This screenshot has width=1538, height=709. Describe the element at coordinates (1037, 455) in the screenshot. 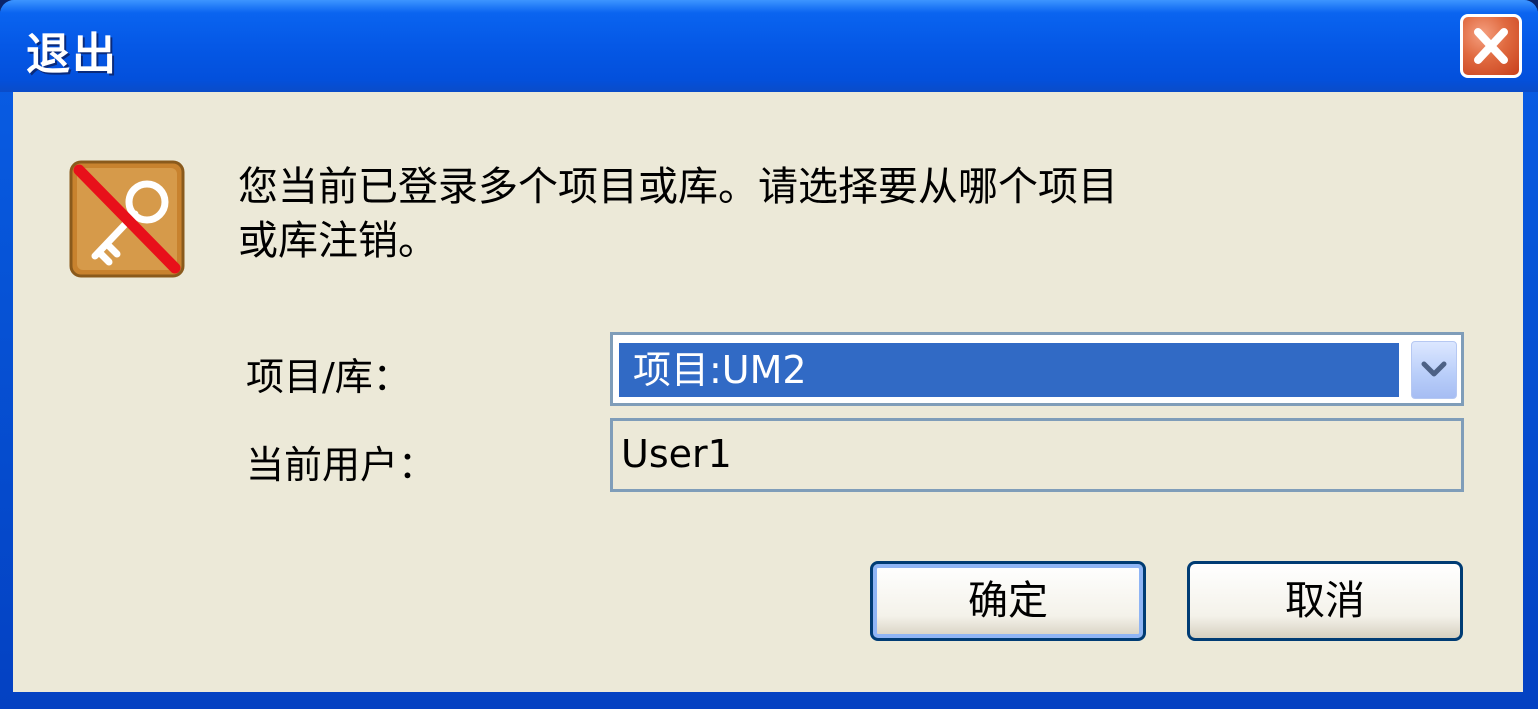

I see `current-user-field: User1` at that location.